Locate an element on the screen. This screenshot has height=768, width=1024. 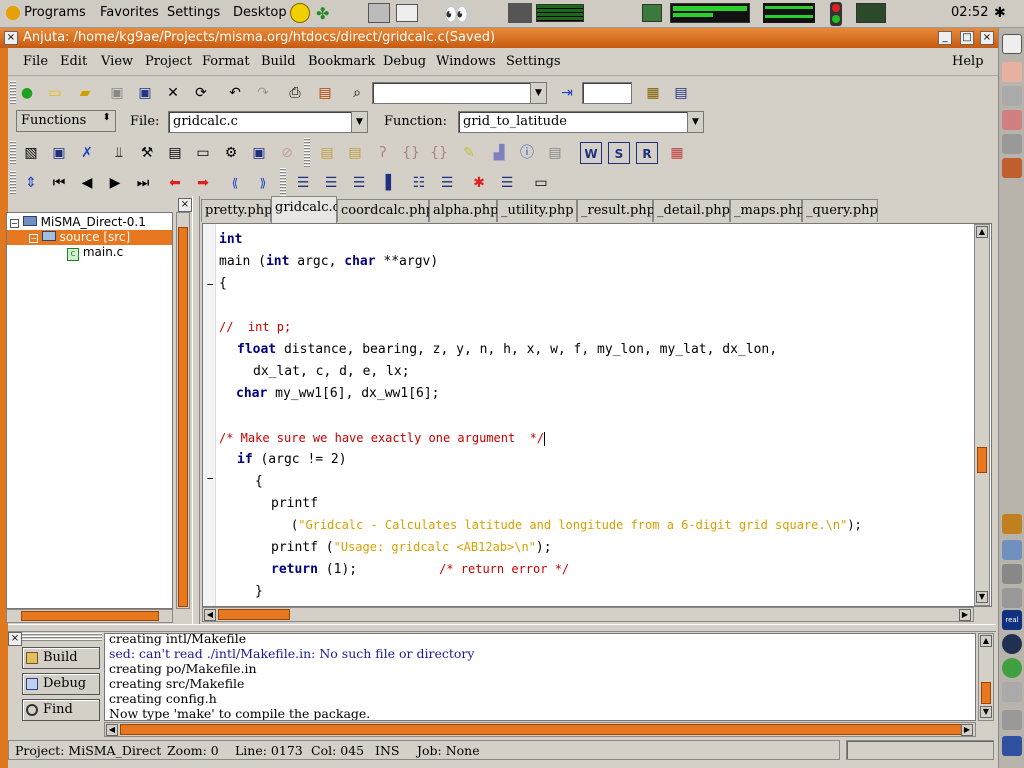
menu-help: Help is located at coordinates (968, 61).